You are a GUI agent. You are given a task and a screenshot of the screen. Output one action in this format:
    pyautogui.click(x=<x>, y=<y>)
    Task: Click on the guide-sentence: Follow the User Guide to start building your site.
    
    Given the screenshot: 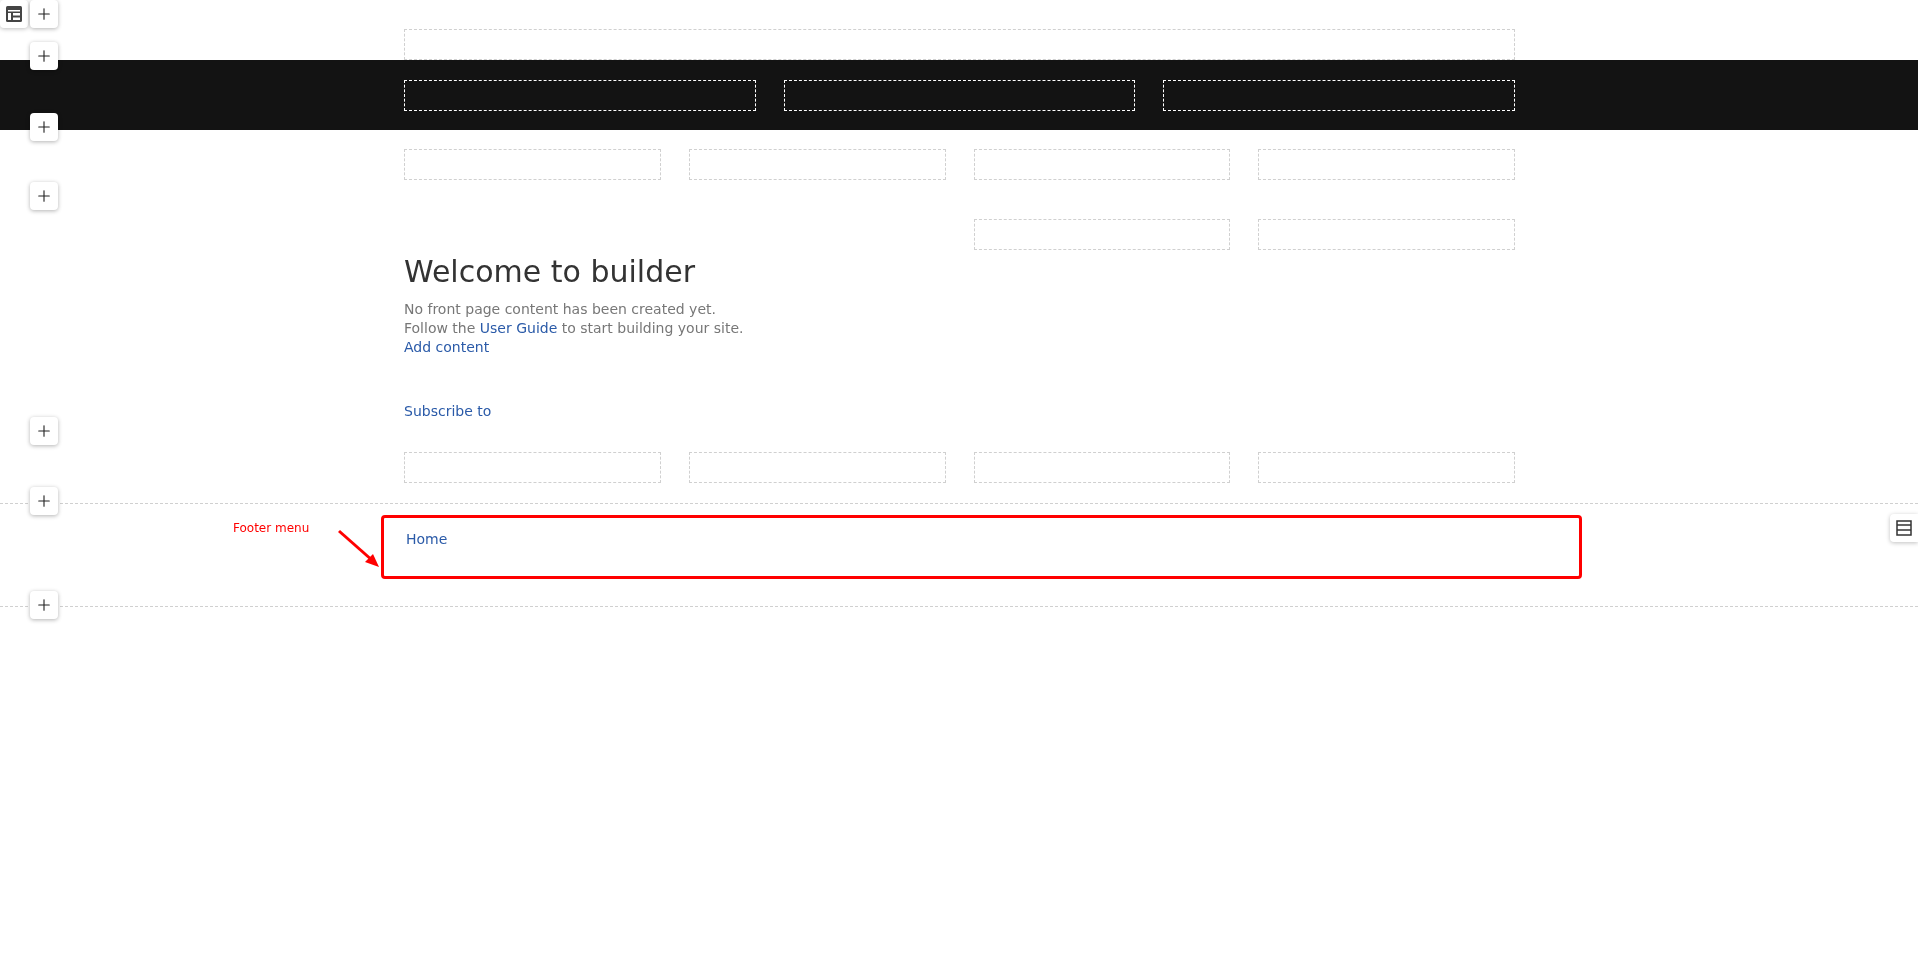 What is the action you would take?
    pyautogui.click(x=574, y=328)
    